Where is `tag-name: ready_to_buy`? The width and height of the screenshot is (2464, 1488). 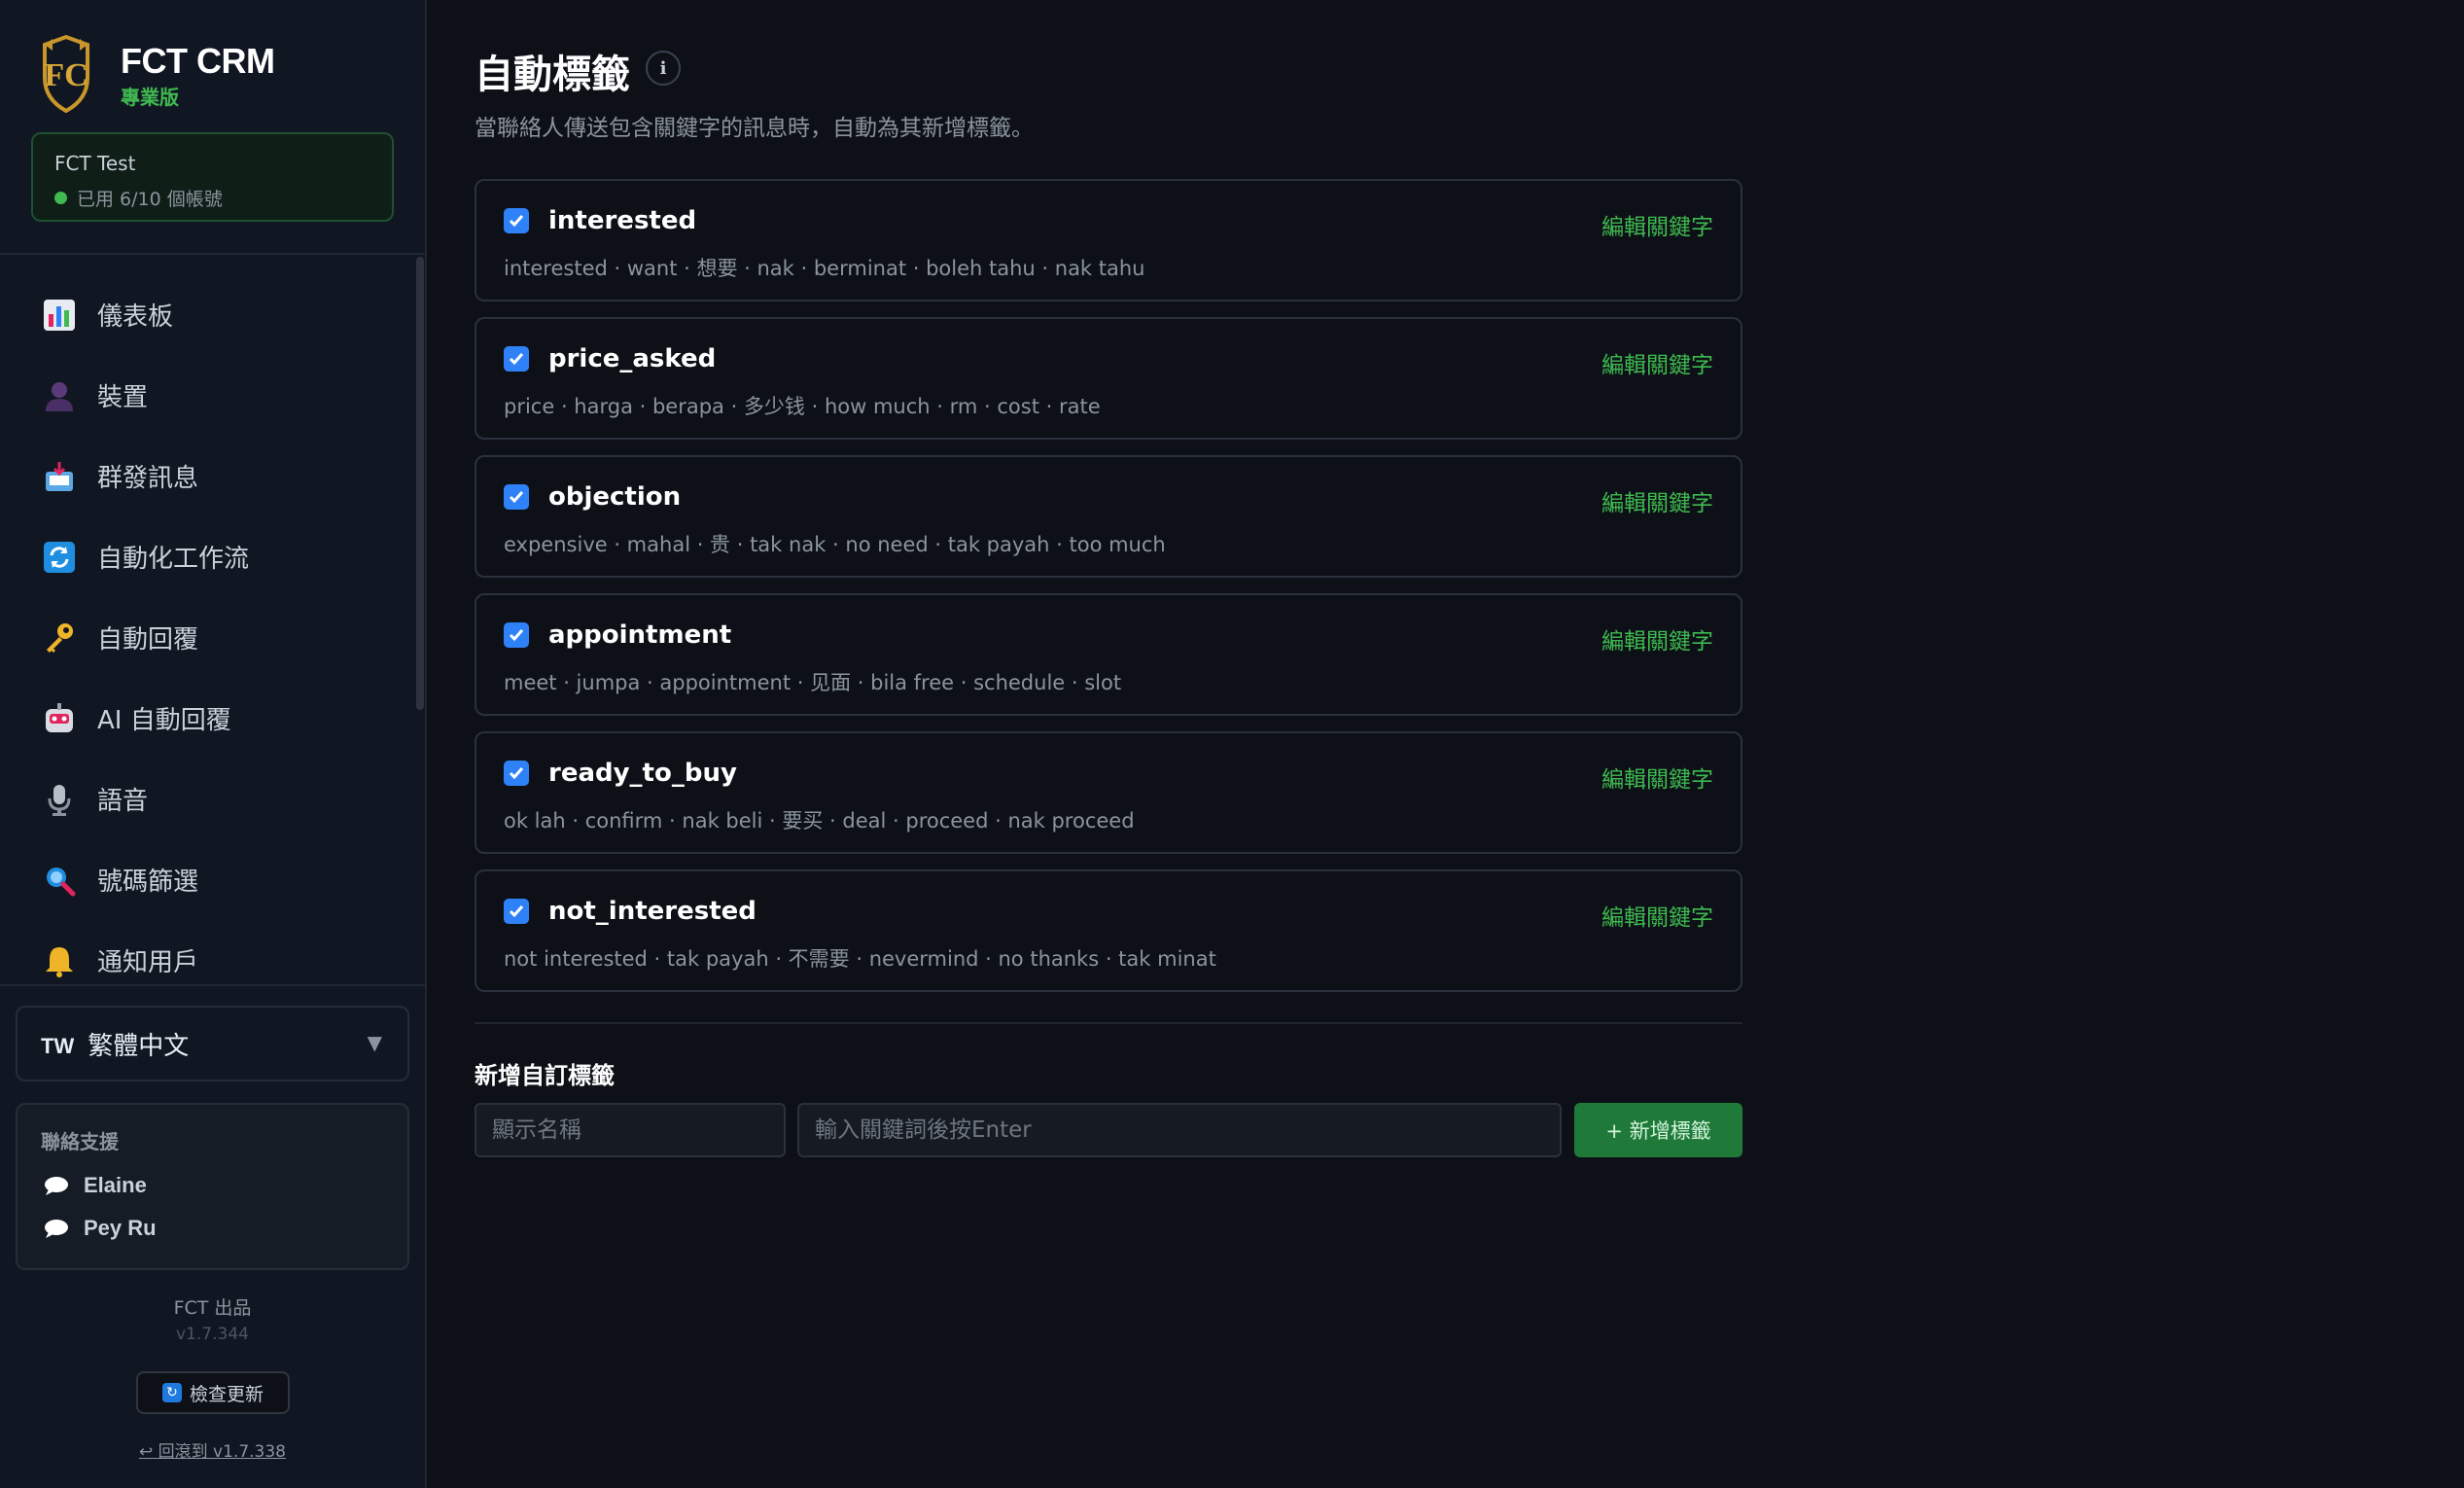
tag-name: ready_to_buy is located at coordinates (642, 774).